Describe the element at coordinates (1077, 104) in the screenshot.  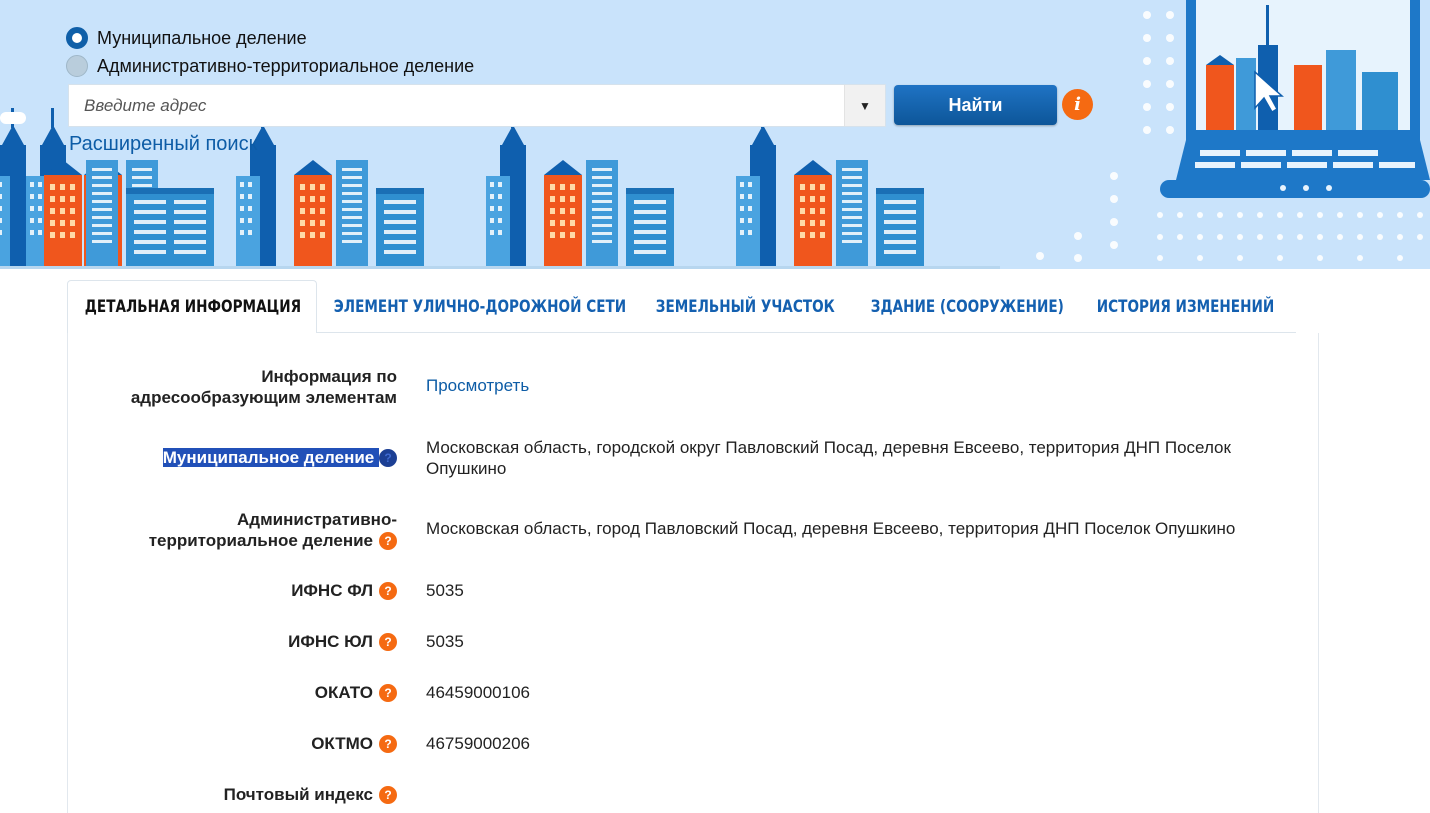
I see `info-icon: i` at that location.